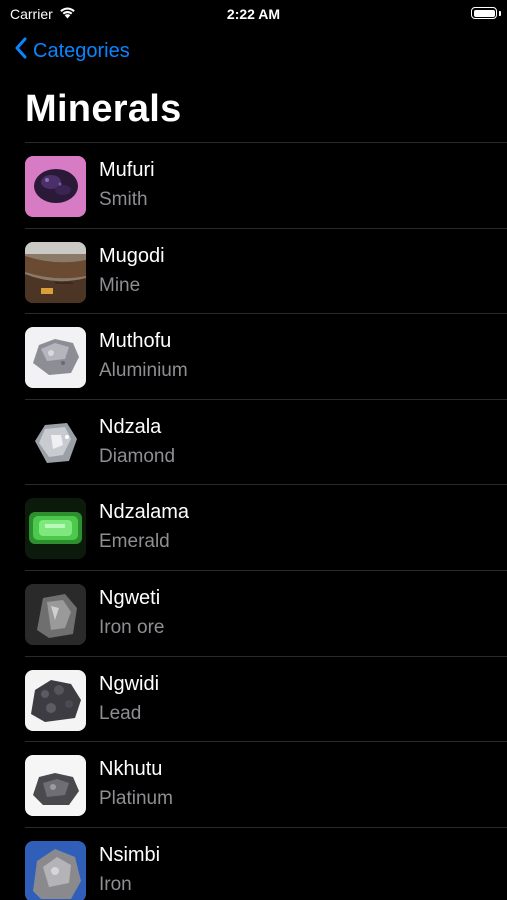 The width and height of the screenshot is (507, 900). Describe the element at coordinates (132, 273) in the screenshot. I see `list-item-text: Mugodi Mine` at that location.